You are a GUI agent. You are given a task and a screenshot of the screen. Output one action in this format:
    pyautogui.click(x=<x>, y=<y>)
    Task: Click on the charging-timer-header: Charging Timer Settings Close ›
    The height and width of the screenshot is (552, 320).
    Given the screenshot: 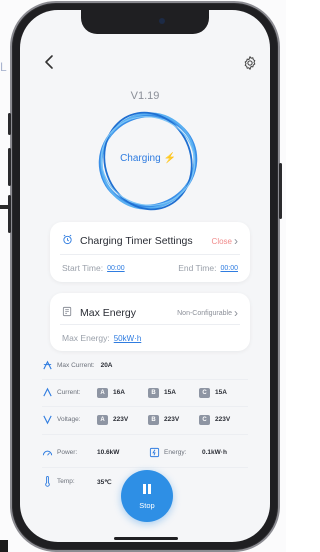 What is the action you would take?
    pyautogui.click(x=150, y=241)
    